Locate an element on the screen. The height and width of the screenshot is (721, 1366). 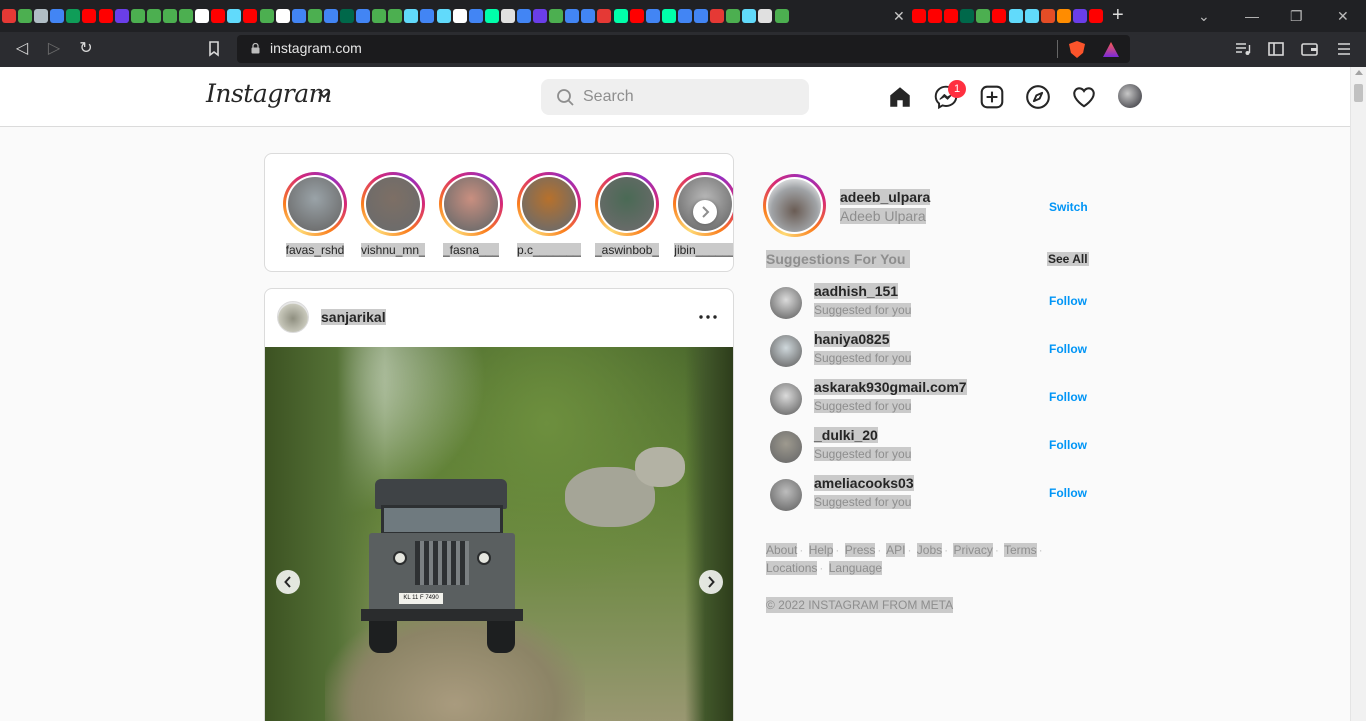
next-image-button is located at coordinates (711, 582).